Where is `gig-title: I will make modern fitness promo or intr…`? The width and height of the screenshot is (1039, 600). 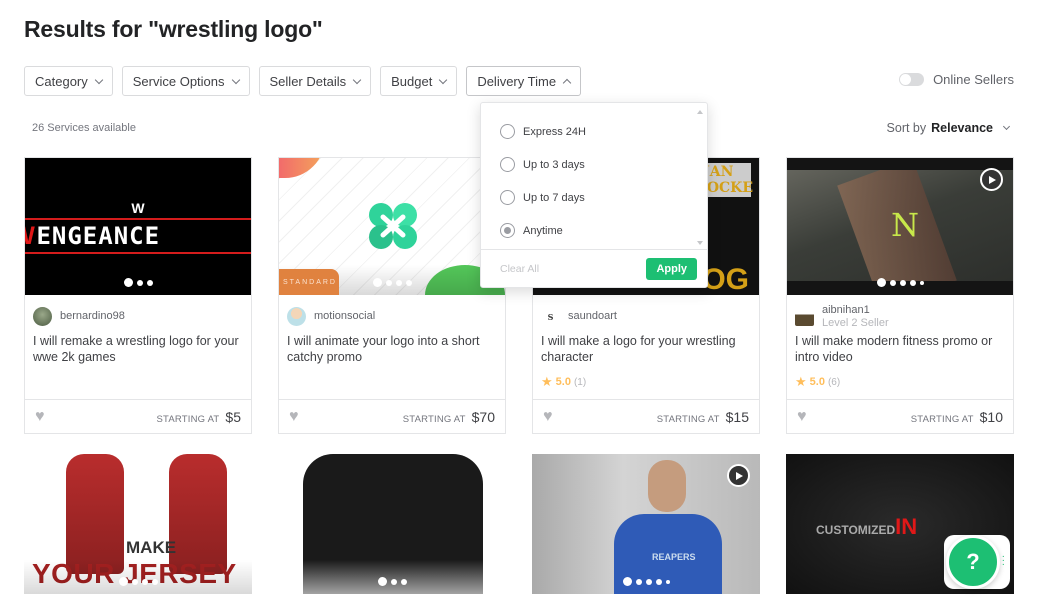 gig-title: I will make modern fitness promo or intr… is located at coordinates (900, 349).